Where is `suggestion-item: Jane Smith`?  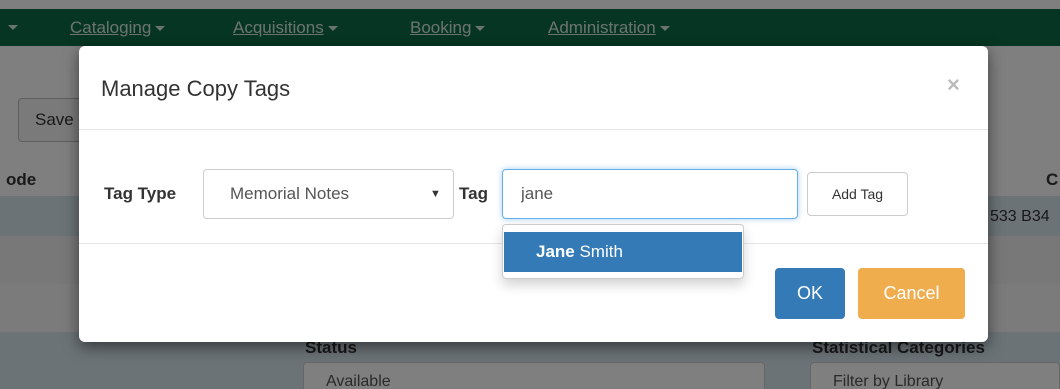
suggestion-item: Jane Smith is located at coordinates (623, 252).